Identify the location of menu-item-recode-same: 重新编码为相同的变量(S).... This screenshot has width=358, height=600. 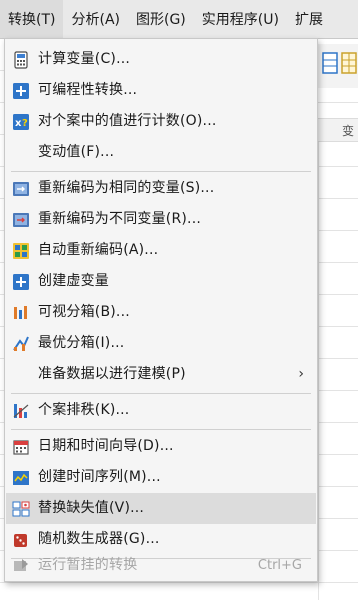
(161, 188).